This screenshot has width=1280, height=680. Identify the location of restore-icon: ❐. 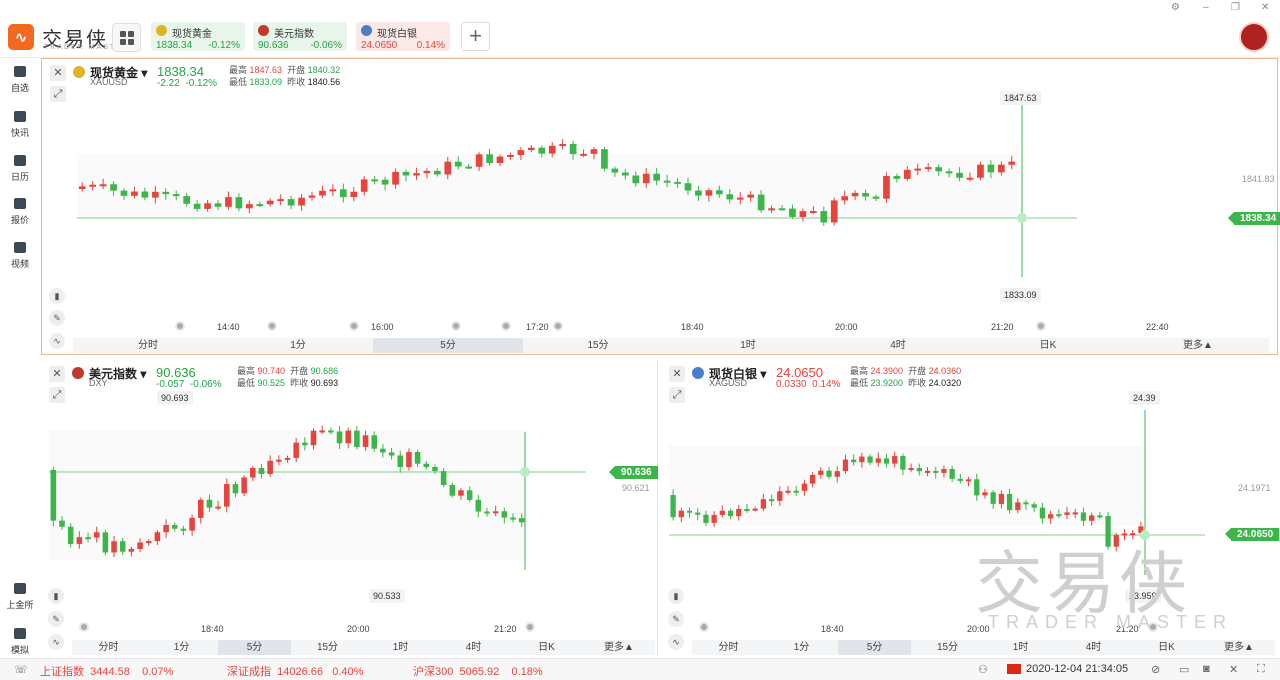
(1235, 7).